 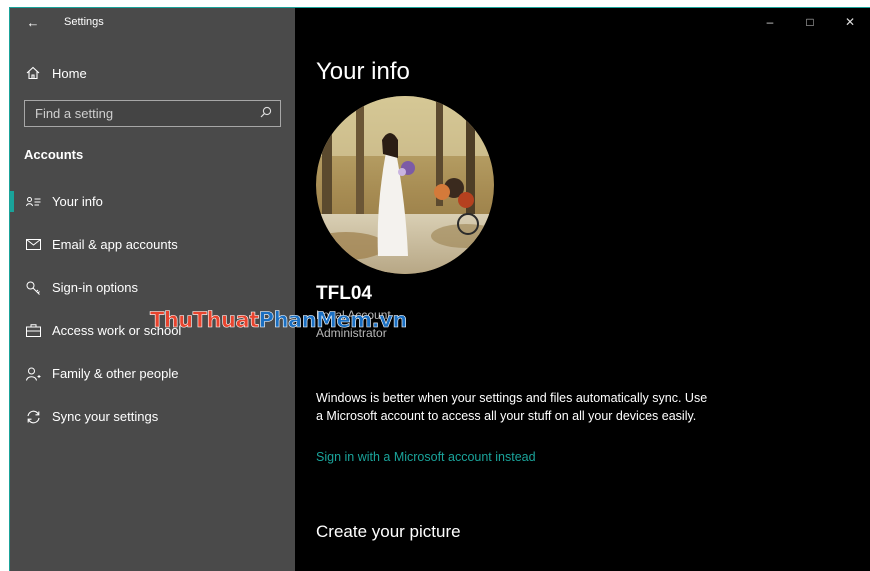 I want to click on home-icon, so click(x=33, y=73).